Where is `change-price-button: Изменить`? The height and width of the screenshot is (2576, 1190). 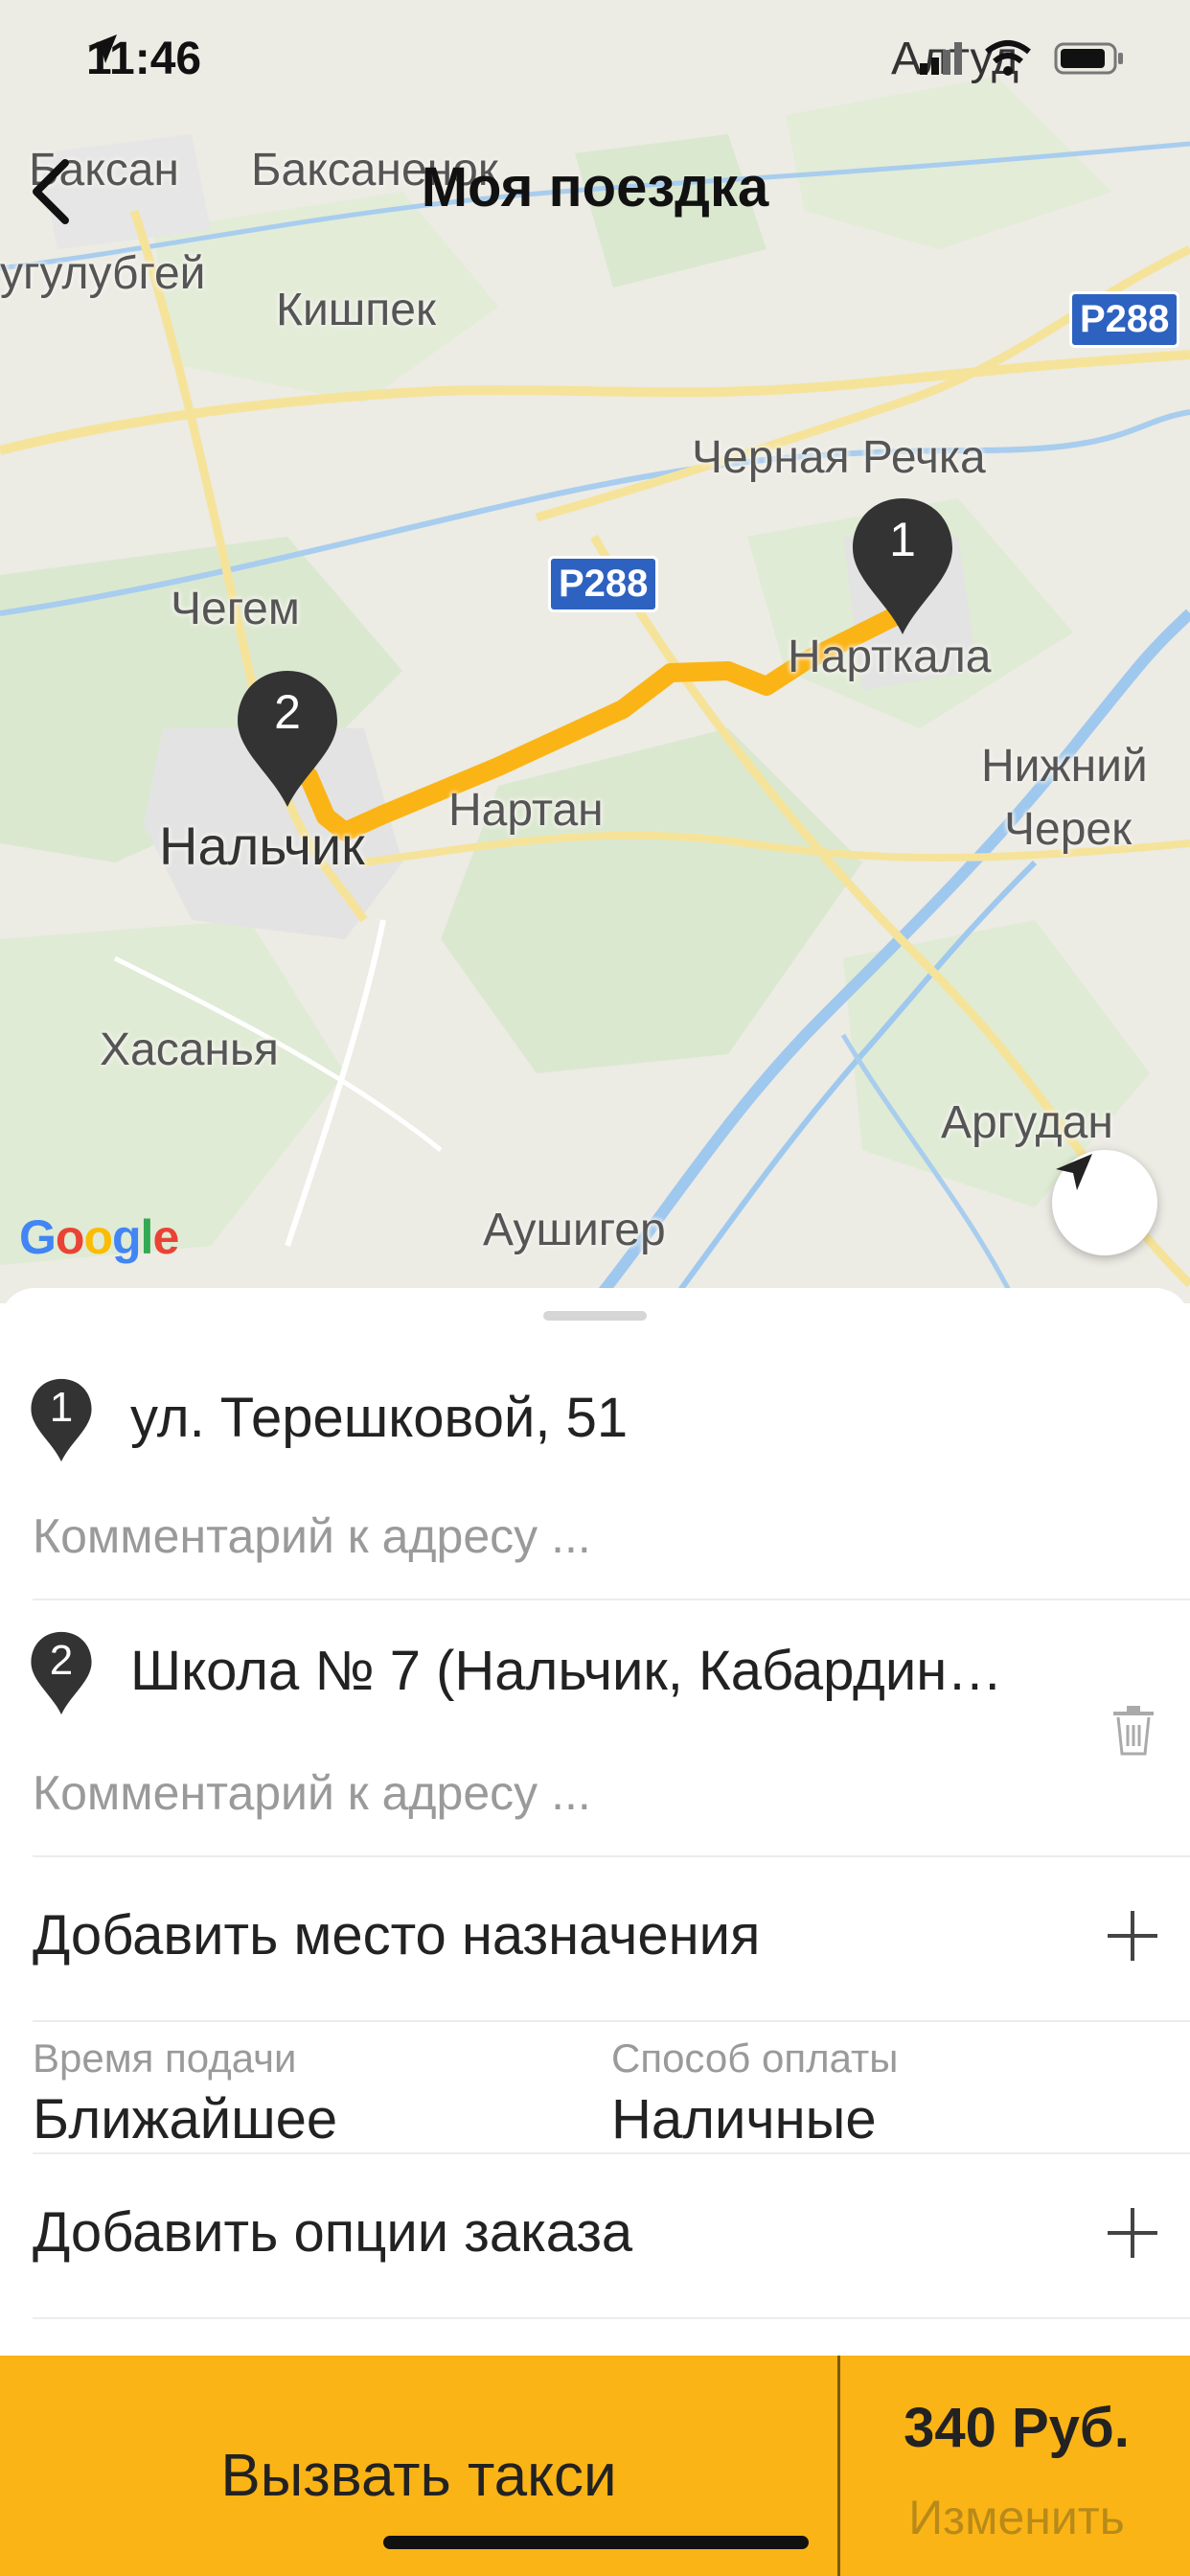 change-price-button: Изменить is located at coordinates (1015, 2517).